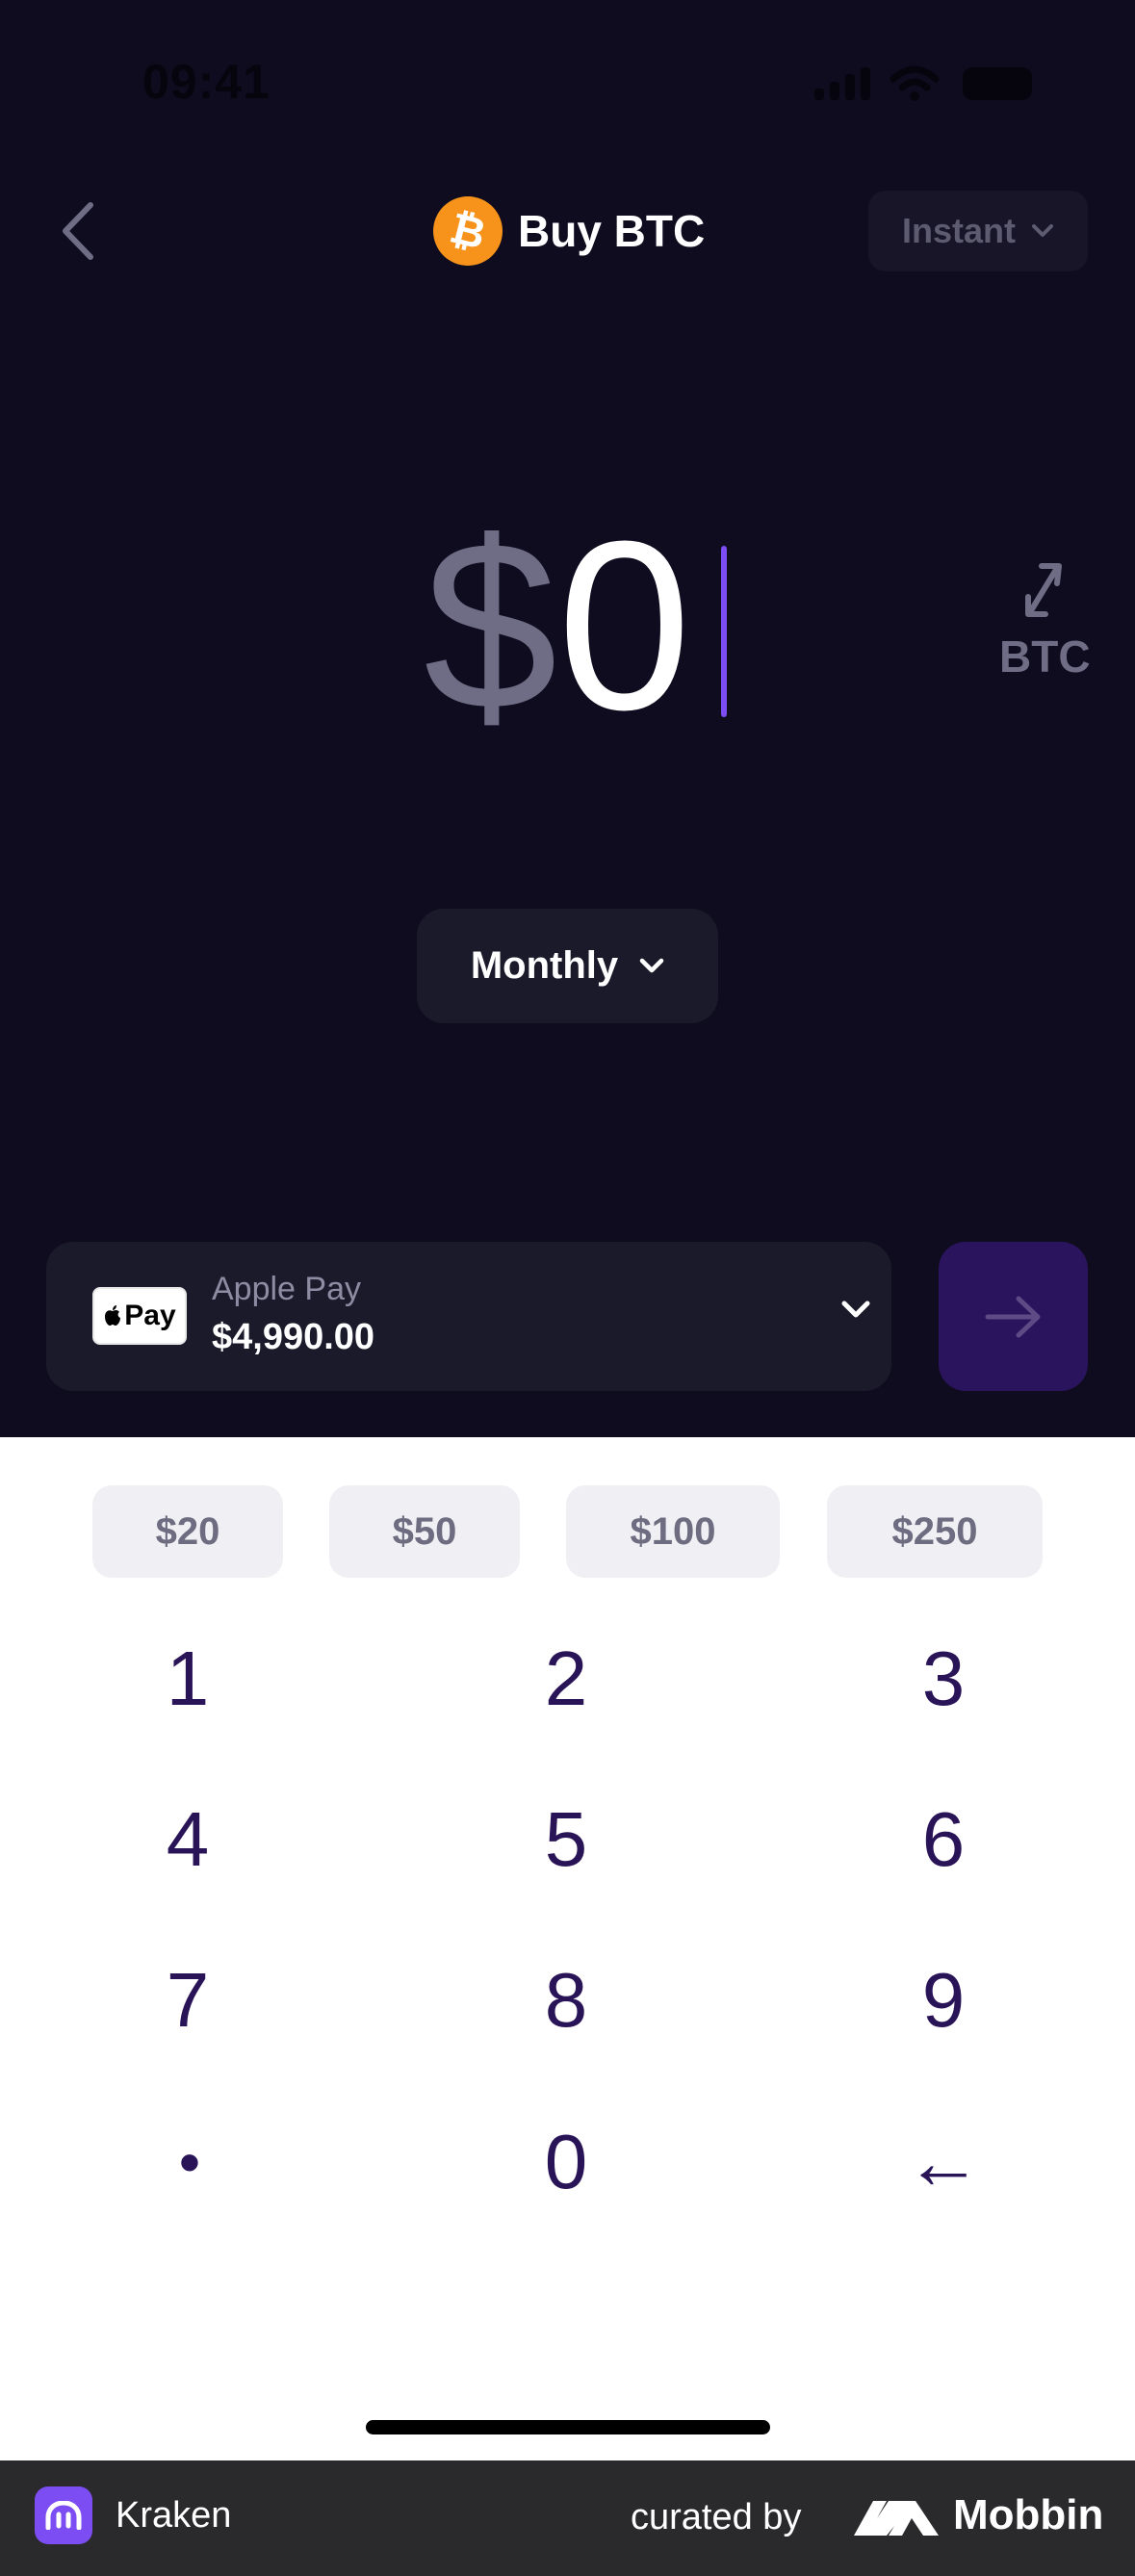 The height and width of the screenshot is (2576, 1135). What do you see at coordinates (293, 1337) in the screenshot?
I see `payment-balance: $4,990.00` at bounding box center [293, 1337].